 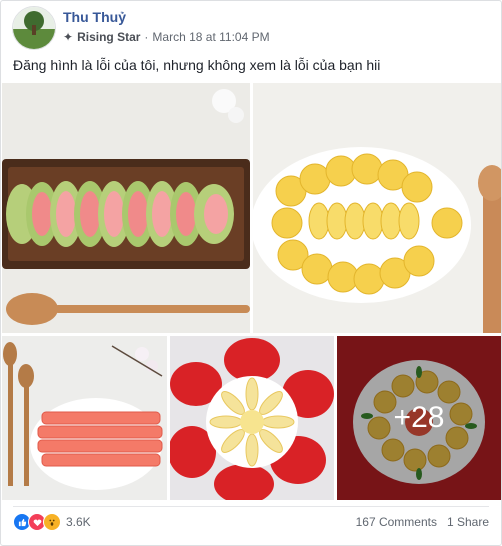 What do you see at coordinates (252, 418) in the screenshot?
I see `photo-flower-arrangement` at bounding box center [252, 418].